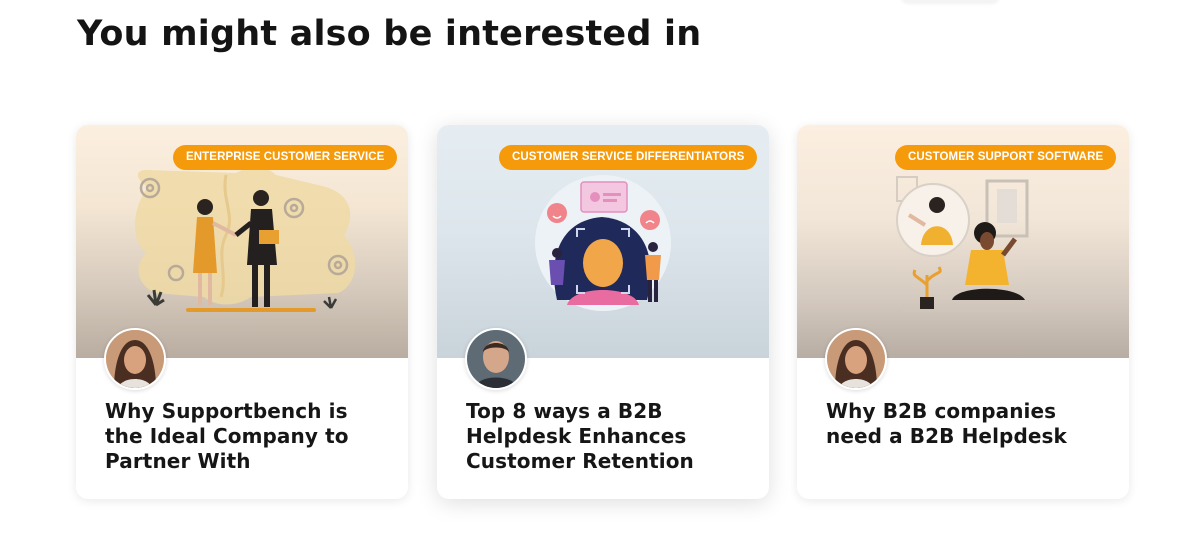  What do you see at coordinates (496, 359) in the screenshot?
I see `man-author-avatar` at bounding box center [496, 359].